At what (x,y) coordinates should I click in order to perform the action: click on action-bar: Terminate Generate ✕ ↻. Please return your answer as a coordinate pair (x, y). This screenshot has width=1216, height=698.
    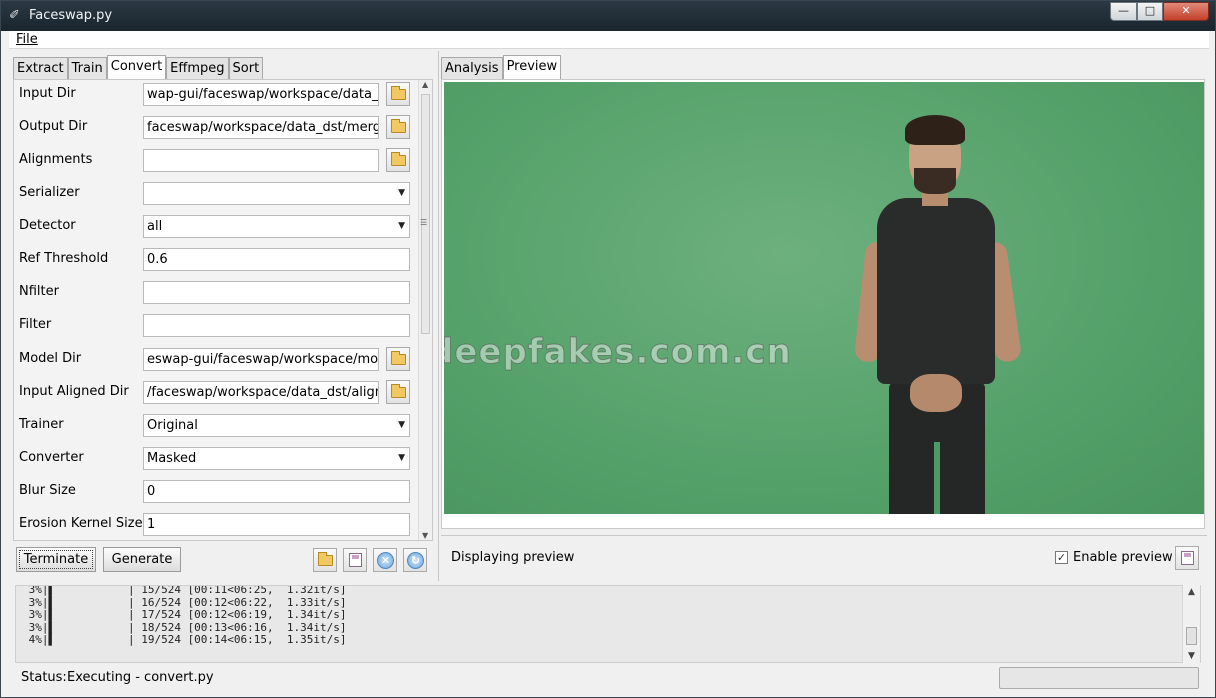
    Looking at the image, I should click on (223, 561).